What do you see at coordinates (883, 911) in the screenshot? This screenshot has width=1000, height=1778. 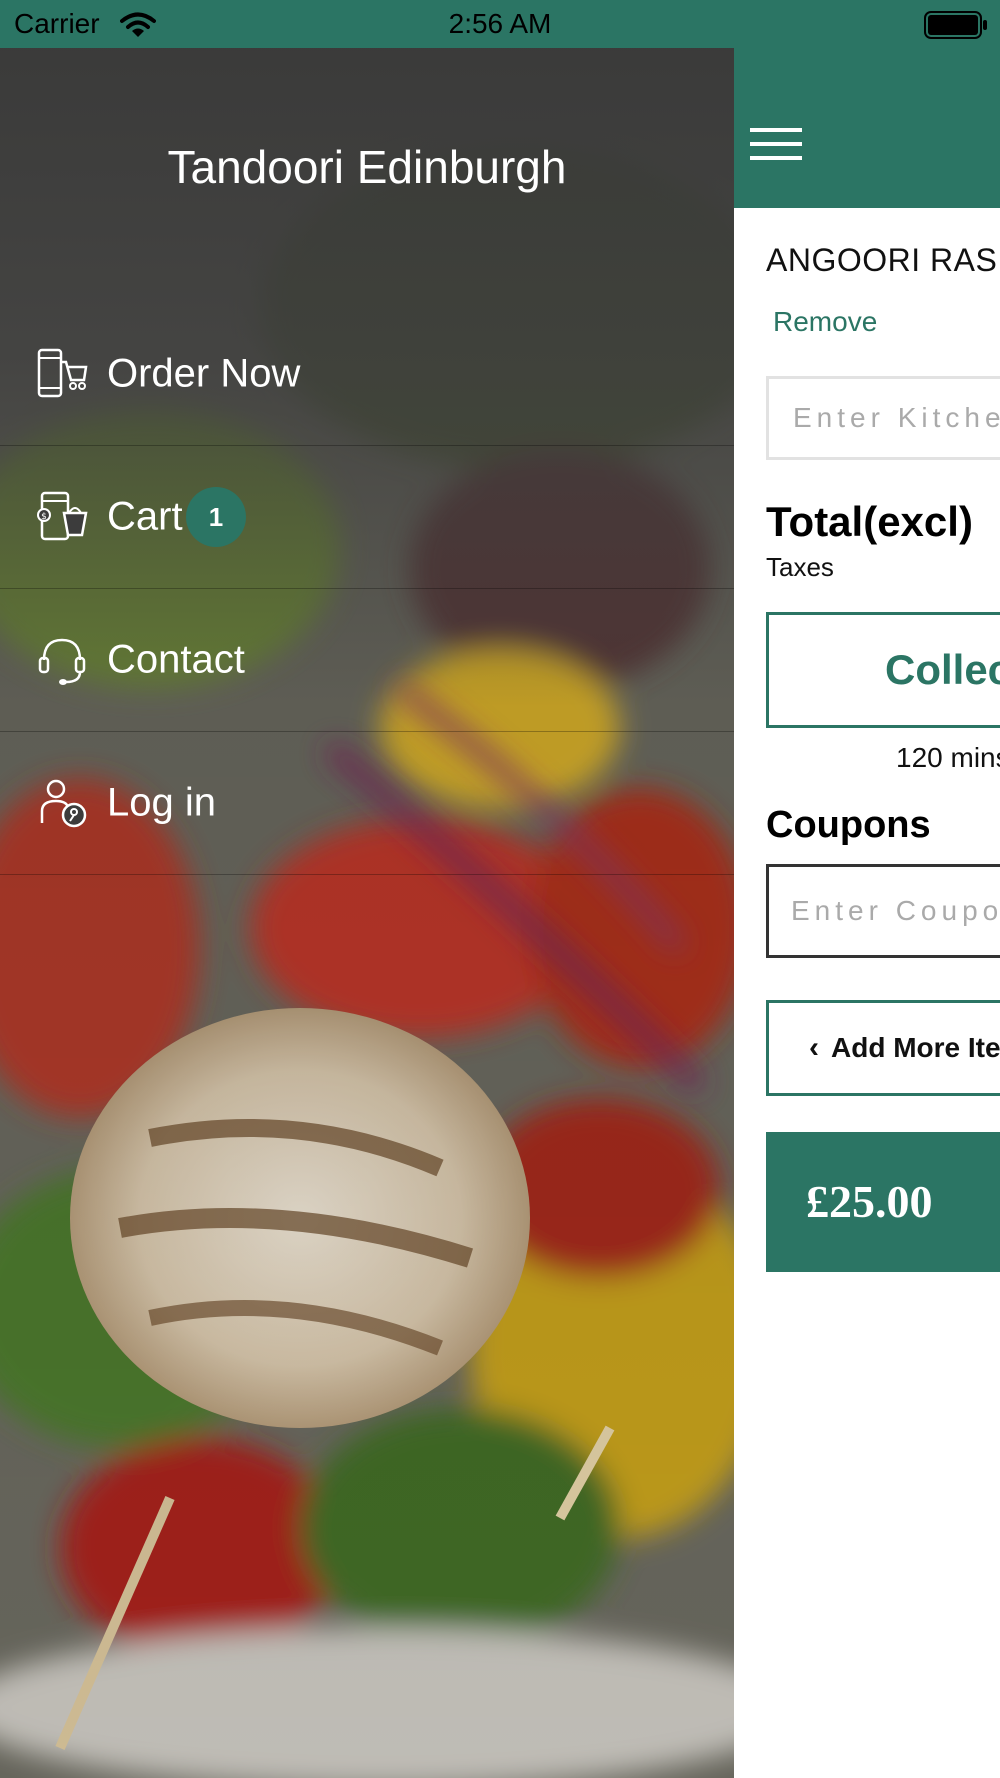 I see `coupon-code-input: Enter Coupon Code` at bounding box center [883, 911].